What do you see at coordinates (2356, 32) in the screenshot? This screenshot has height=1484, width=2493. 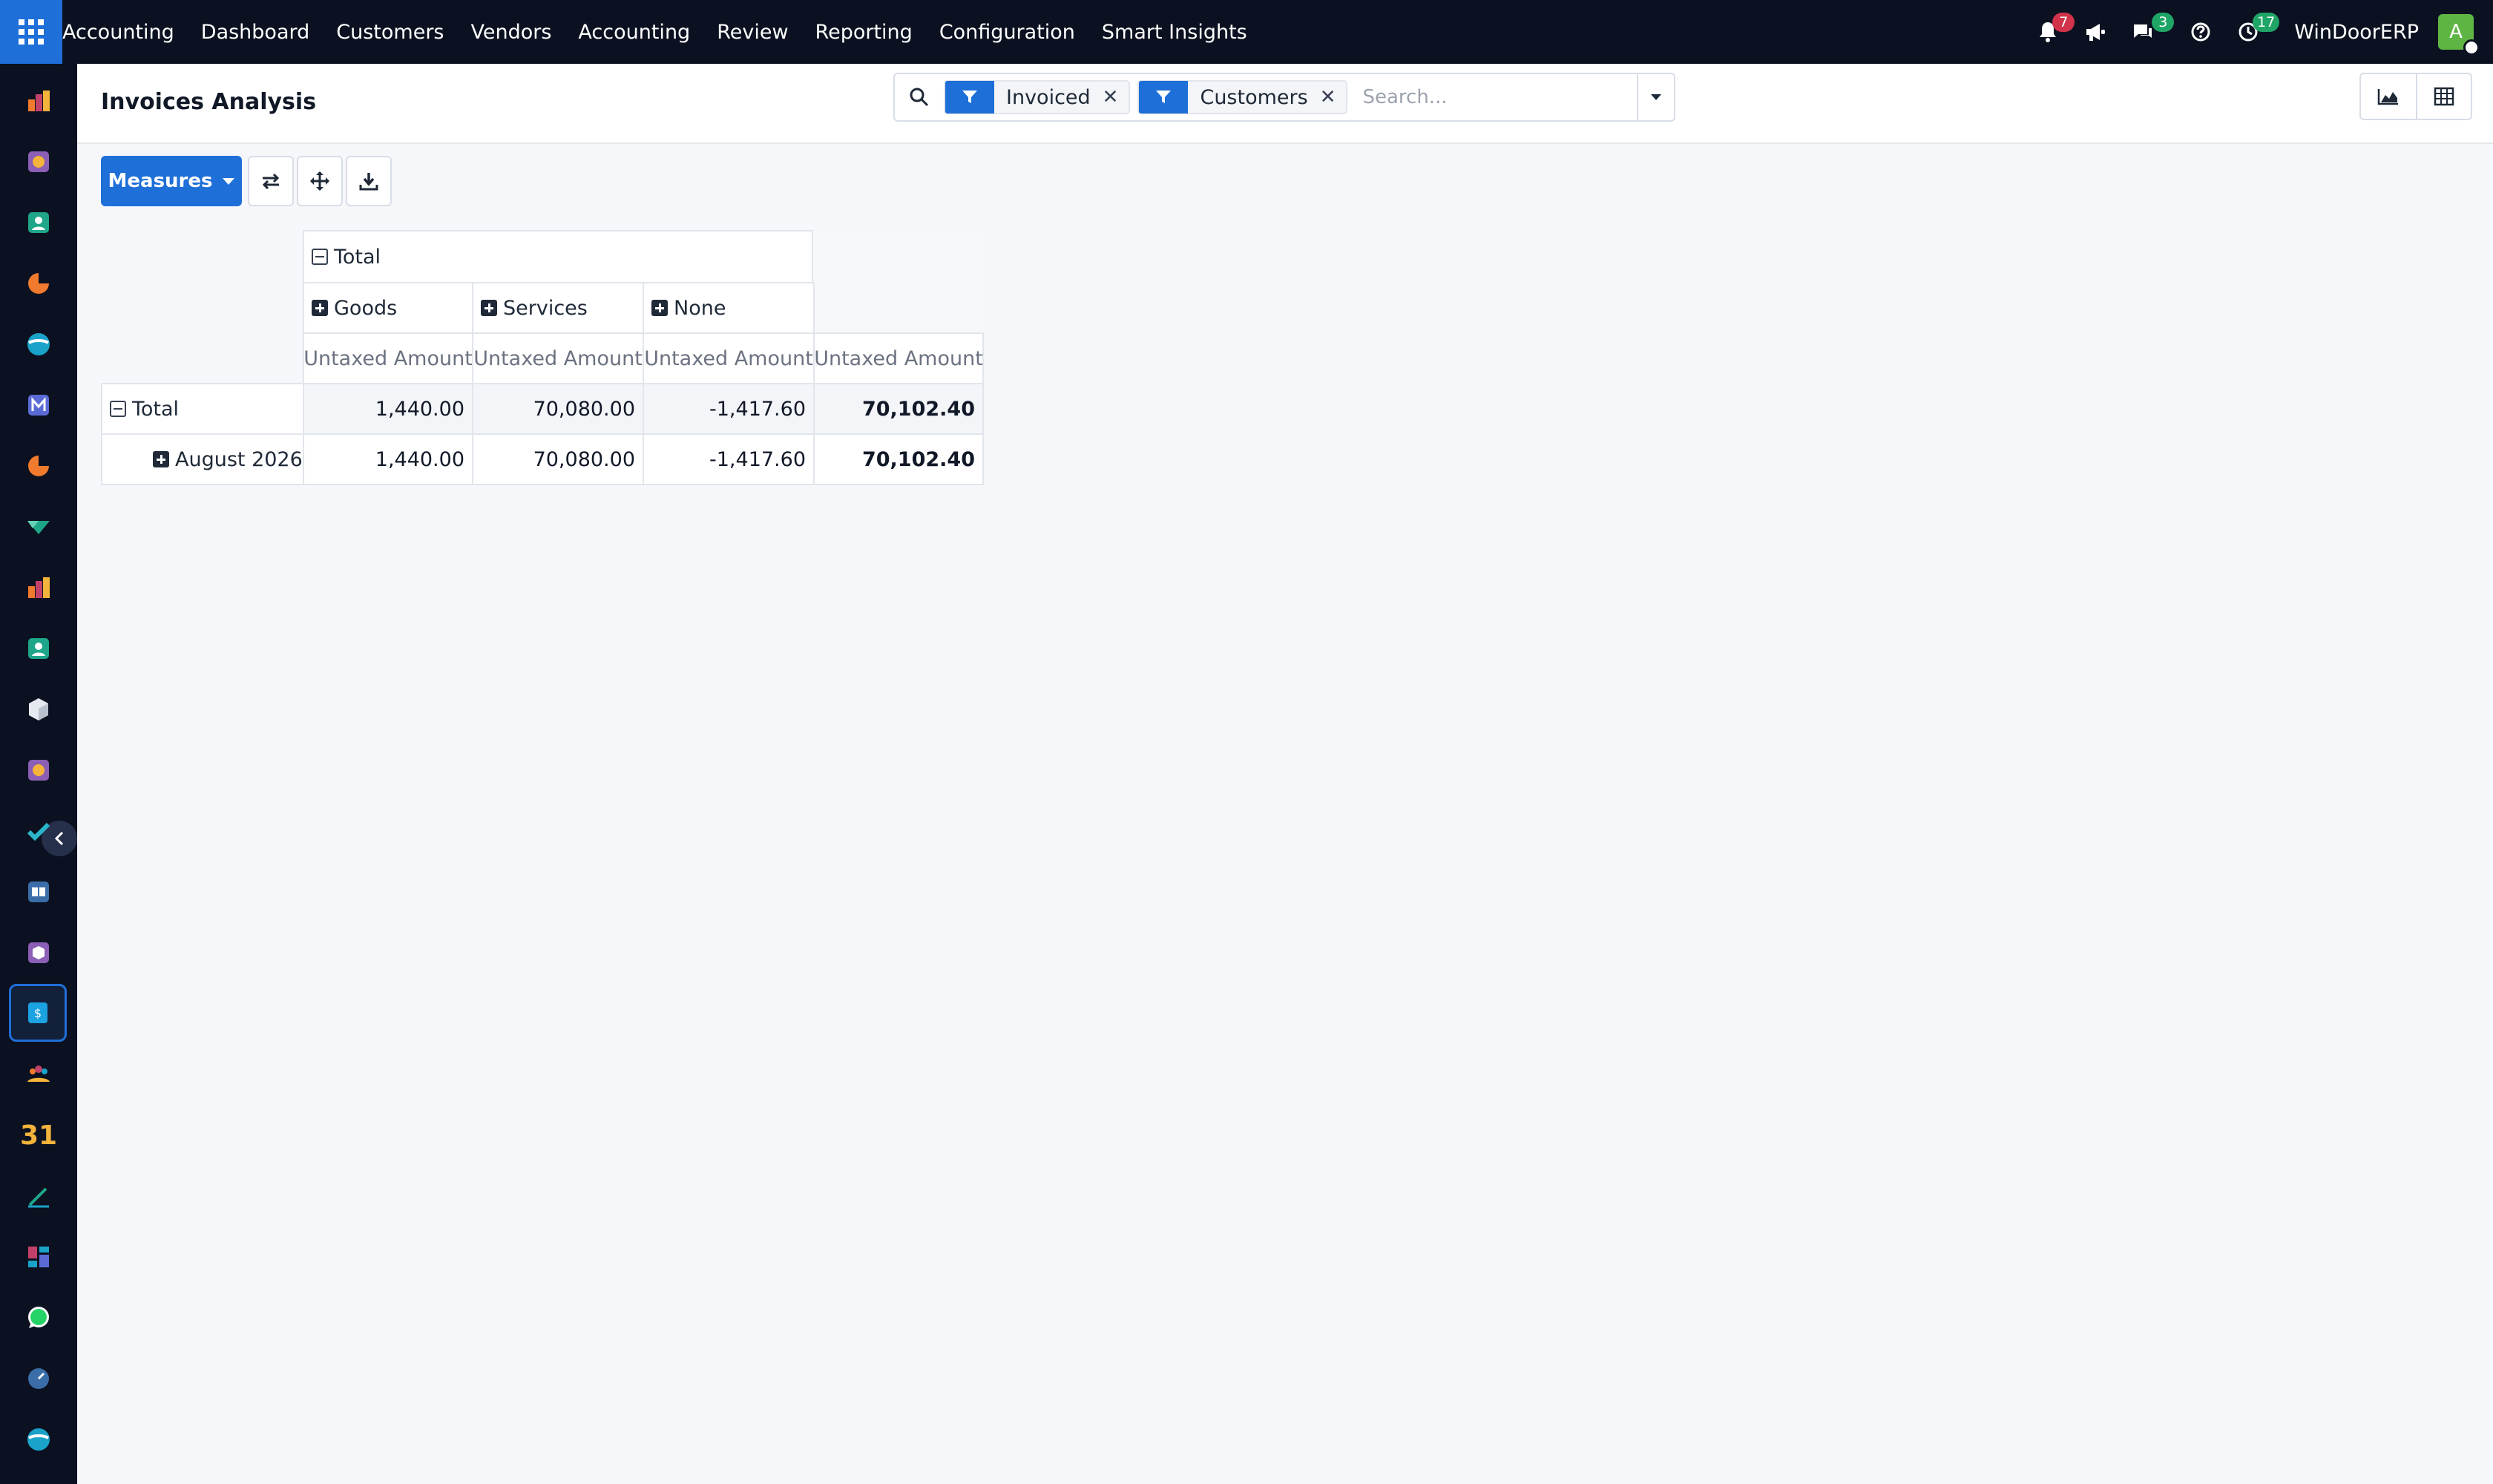 I see `company-switcher: WinDoorERP` at bounding box center [2356, 32].